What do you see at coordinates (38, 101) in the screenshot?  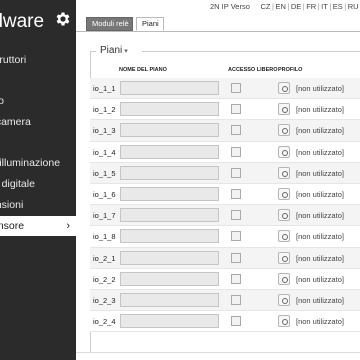 I see `sidebar-item: dio` at bounding box center [38, 101].